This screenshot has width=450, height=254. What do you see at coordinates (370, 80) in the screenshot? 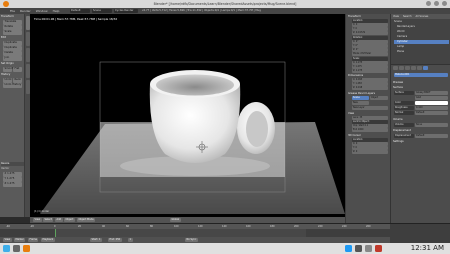
I see `np-dim-x: X: 0.993` at bounding box center [370, 80].